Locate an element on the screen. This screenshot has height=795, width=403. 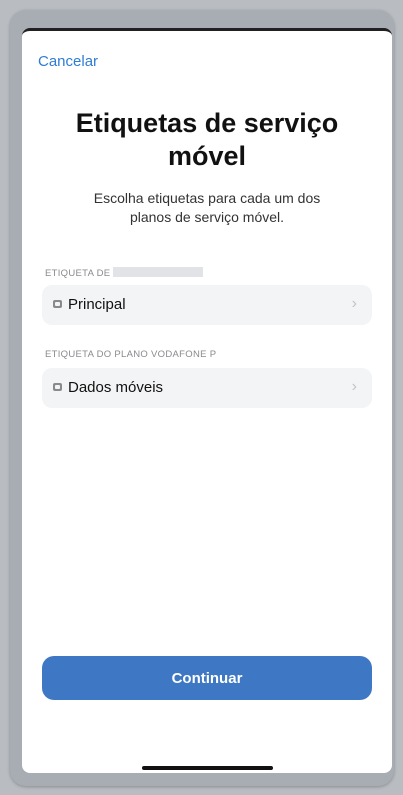
label-row-primary: Principal › is located at coordinates (207, 305).